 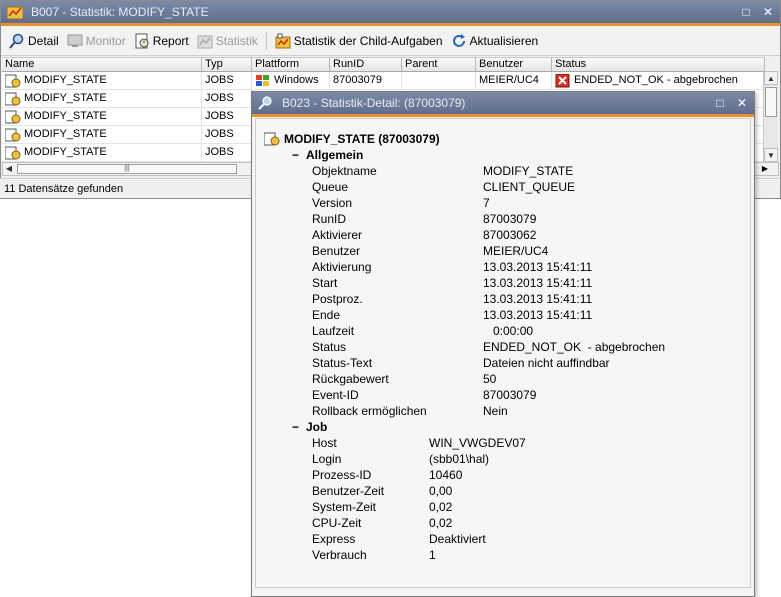 What do you see at coordinates (324, 443) in the screenshot?
I see `property-label: Host` at bounding box center [324, 443].